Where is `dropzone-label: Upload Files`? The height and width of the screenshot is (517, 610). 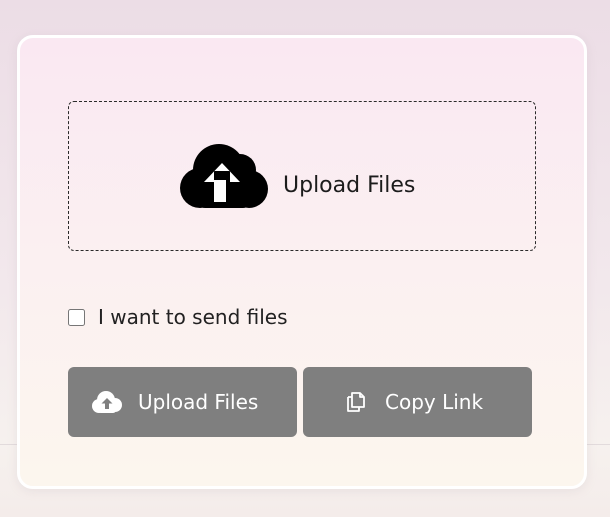 dropzone-label: Upload Files is located at coordinates (349, 185).